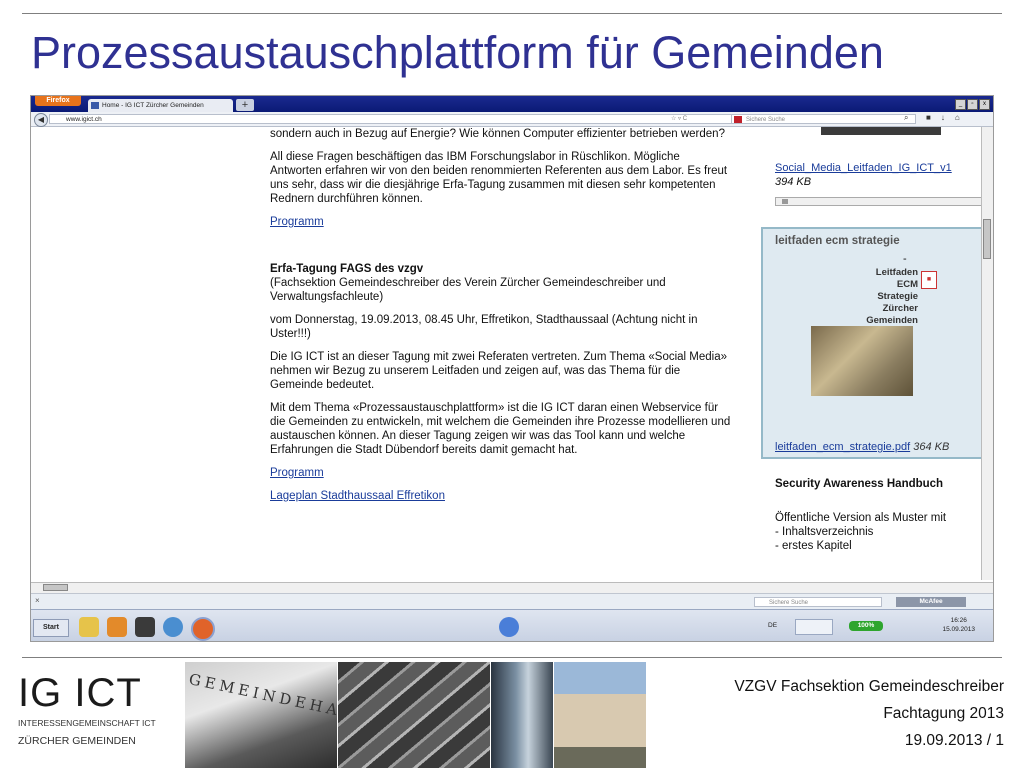 This screenshot has width=1024, height=768. Describe the element at coordinates (173, 627) in the screenshot. I see `ie-icon` at that location.